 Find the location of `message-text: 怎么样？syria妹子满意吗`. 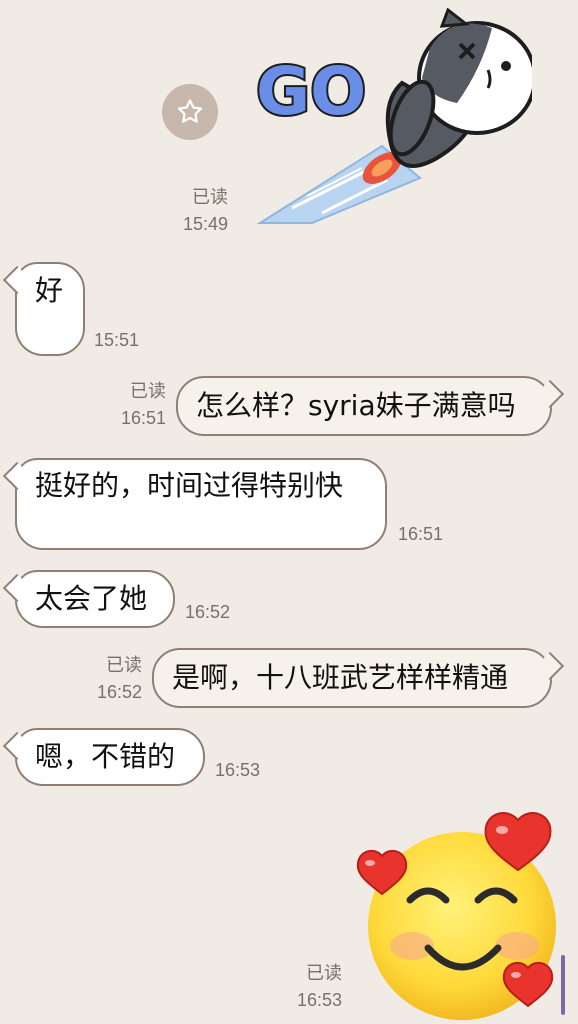

message-text: 怎么样？syria妹子满意吗 is located at coordinates (356, 405).